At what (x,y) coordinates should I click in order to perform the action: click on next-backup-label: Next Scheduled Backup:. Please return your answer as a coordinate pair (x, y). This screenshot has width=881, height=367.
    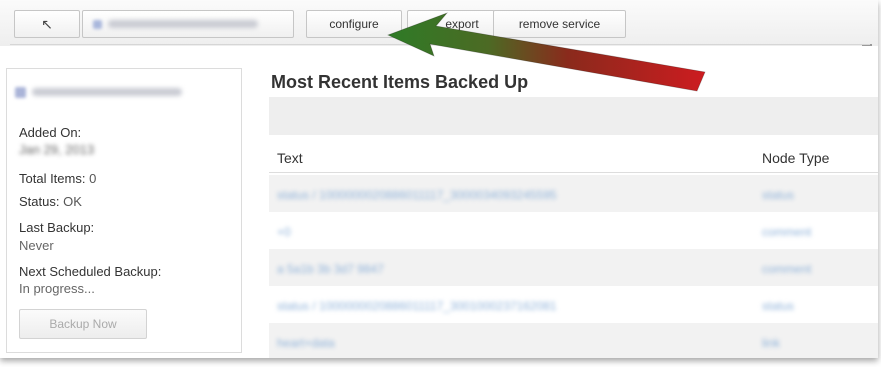
    Looking at the image, I should click on (90, 271).